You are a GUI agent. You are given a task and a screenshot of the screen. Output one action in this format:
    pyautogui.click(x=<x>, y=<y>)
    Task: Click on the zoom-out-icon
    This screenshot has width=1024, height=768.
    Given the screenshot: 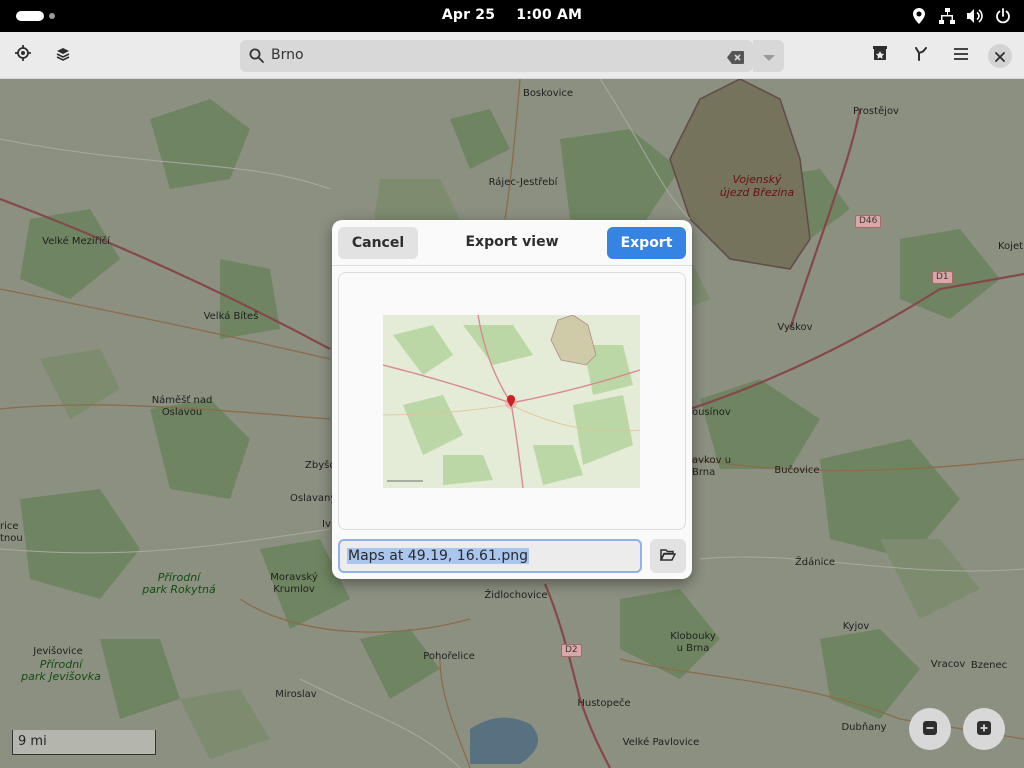 What is the action you would take?
    pyautogui.click(x=930, y=729)
    